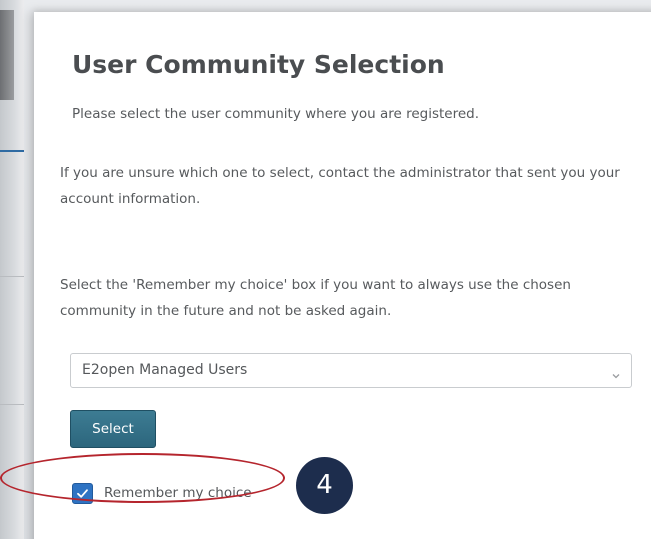  What do you see at coordinates (165, 370) in the screenshot?
I see `community-select-value: E2open Managed Users` at bounding box center [165, 370].